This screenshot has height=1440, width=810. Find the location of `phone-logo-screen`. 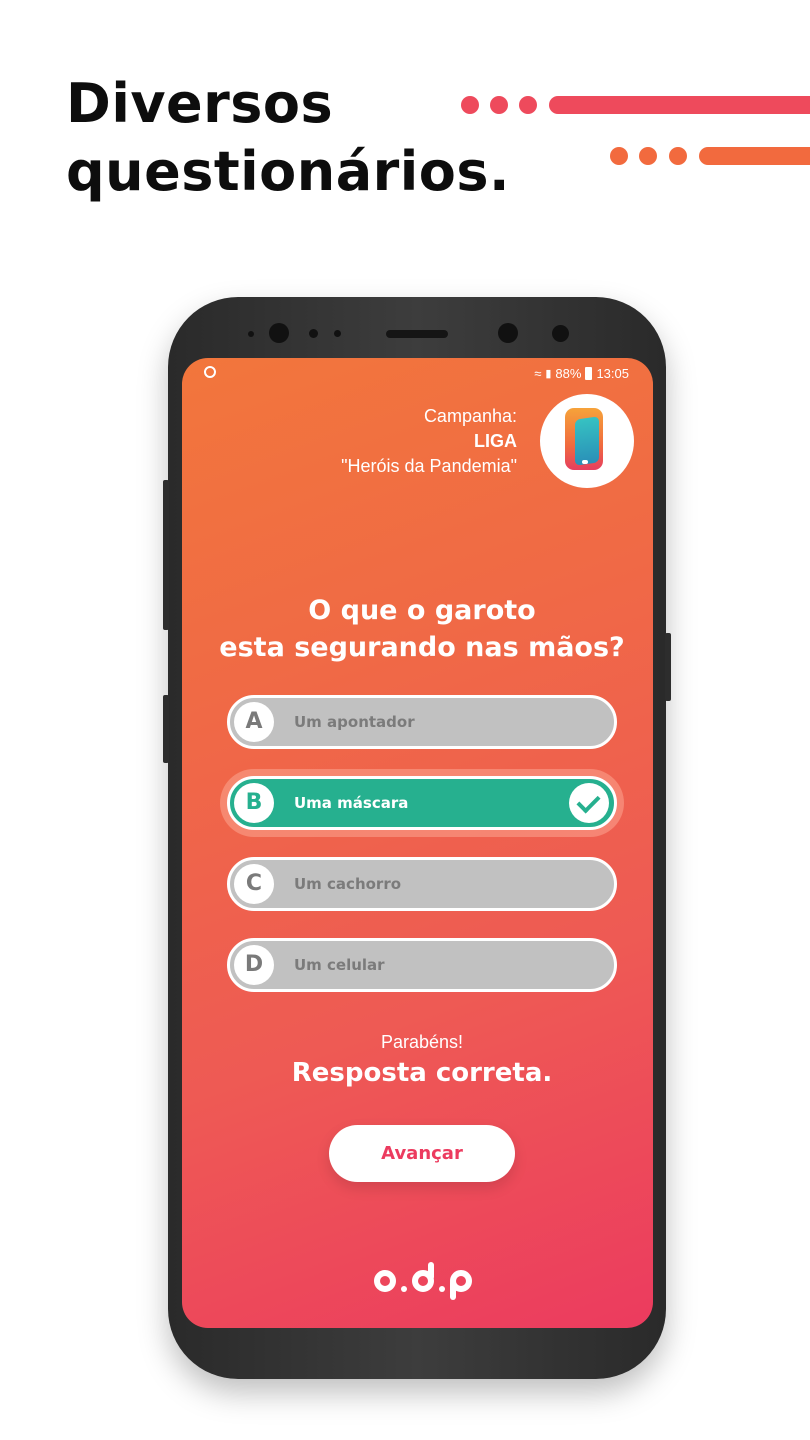

phone-logo-screen is located at coordinates (587, 441).